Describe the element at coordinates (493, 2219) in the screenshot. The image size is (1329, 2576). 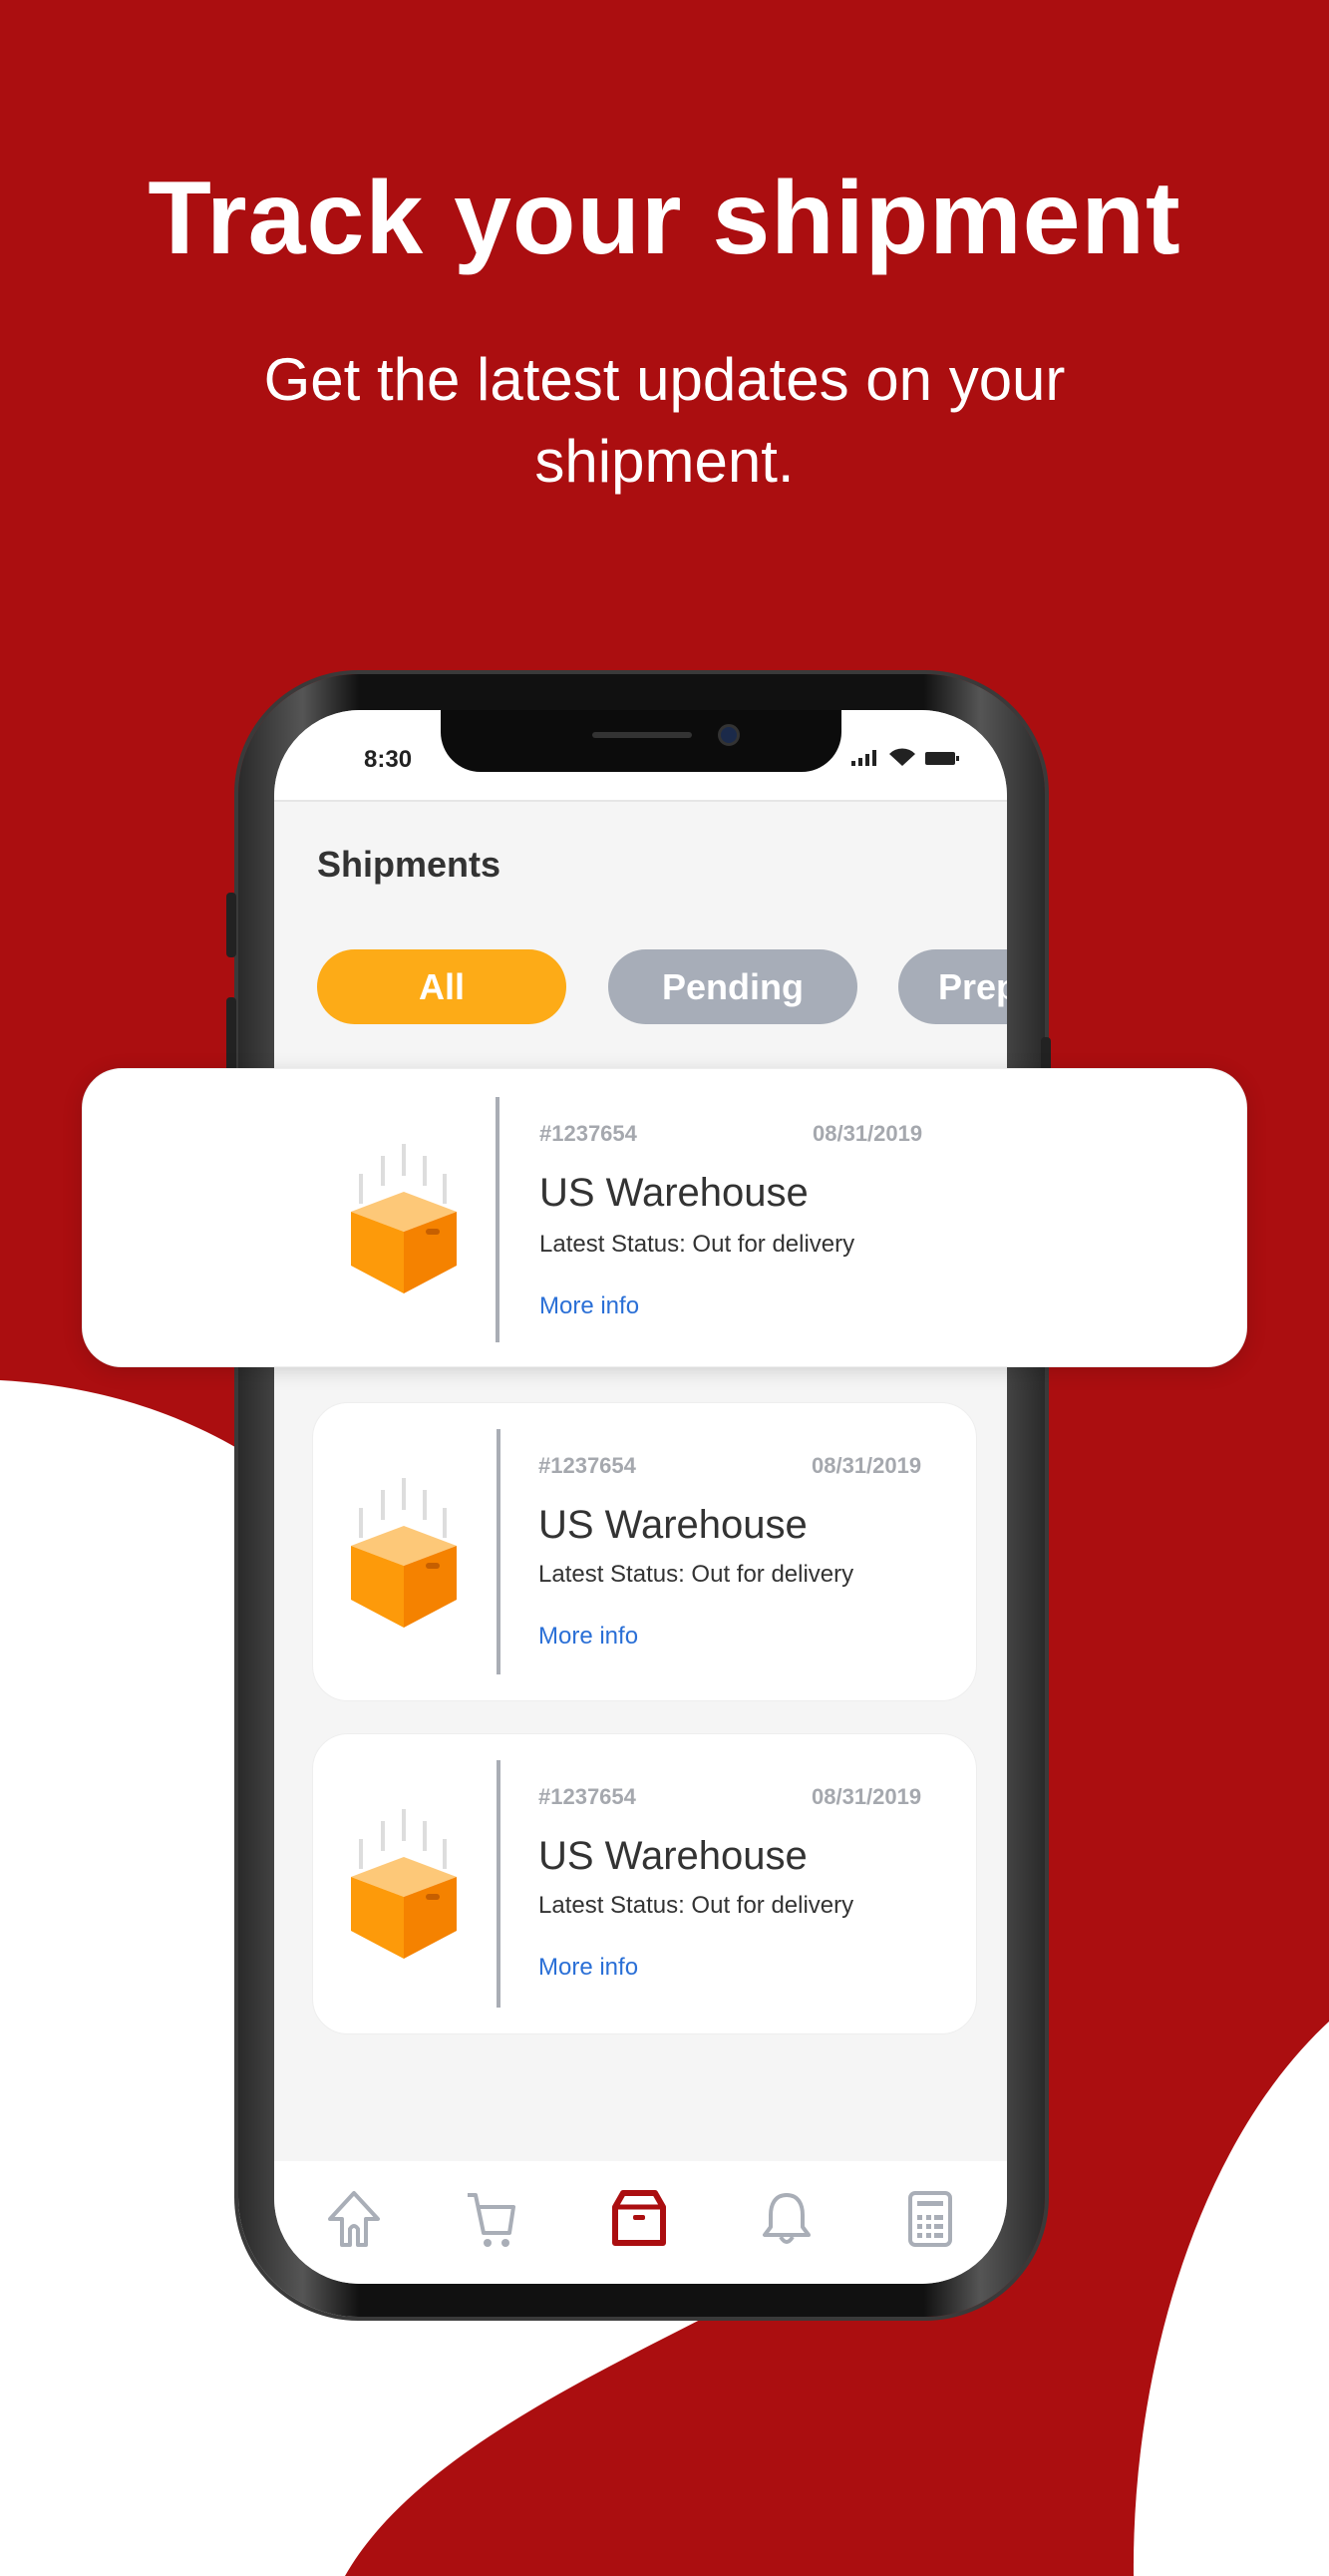
I see `cart-icon` at that location.